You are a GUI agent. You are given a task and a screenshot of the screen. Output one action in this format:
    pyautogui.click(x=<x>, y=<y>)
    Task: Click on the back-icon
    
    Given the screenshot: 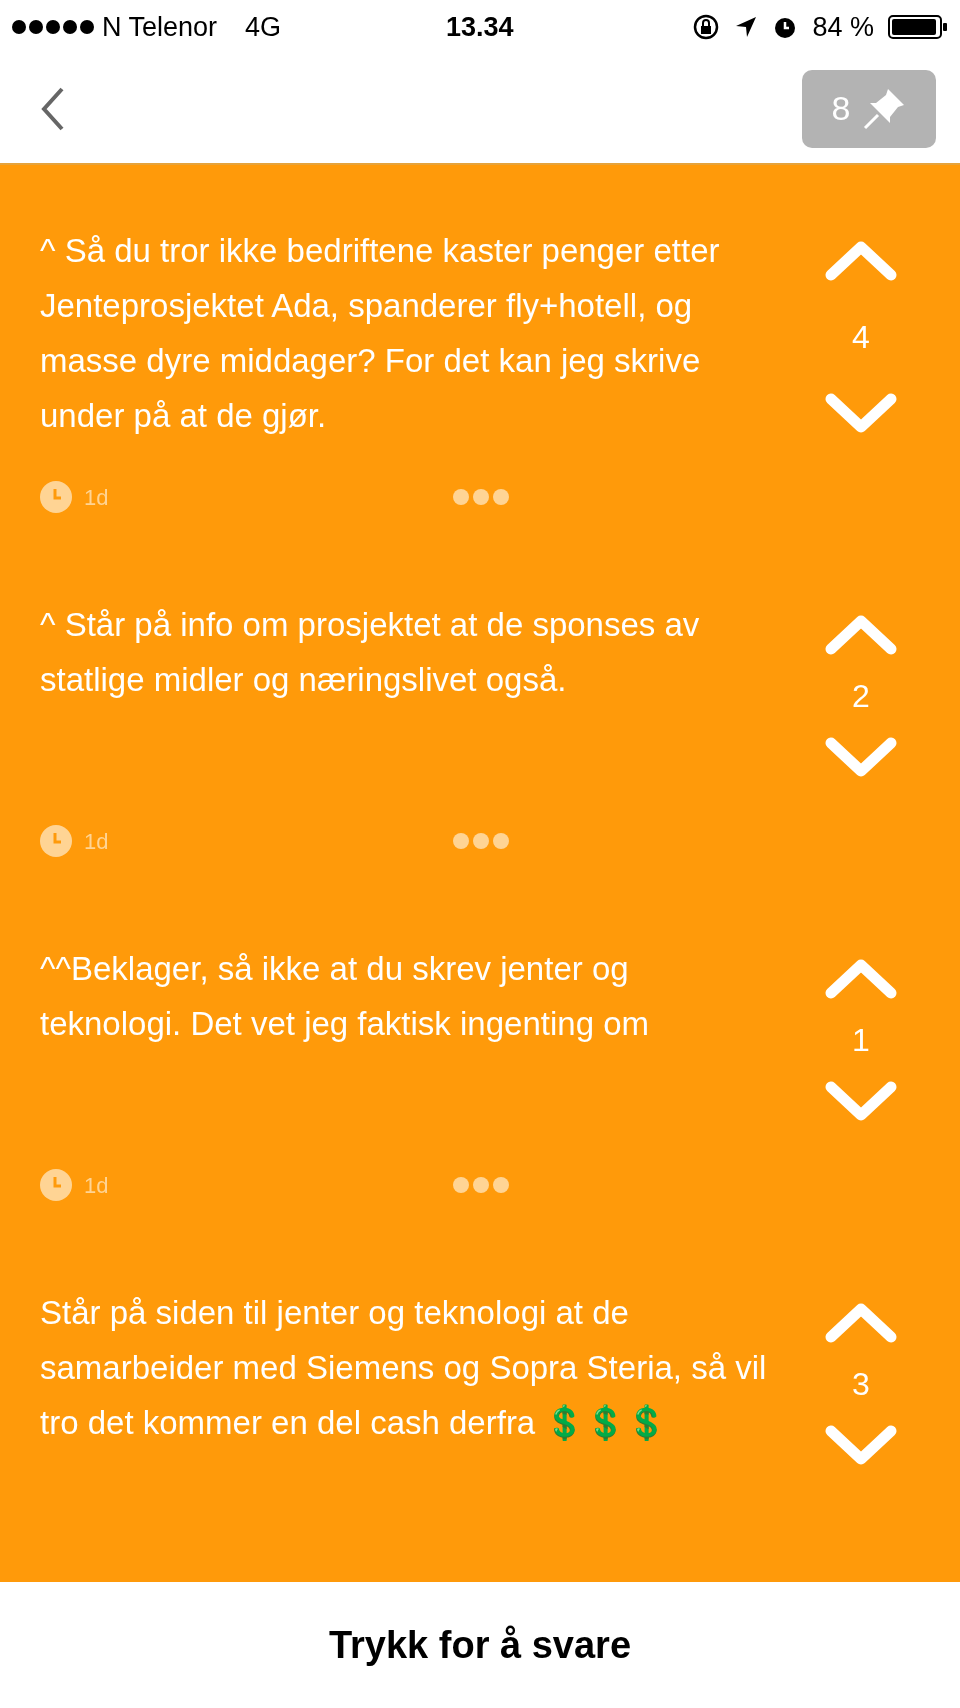 What is the action you would take?
    pyautogui.click(x=53, y=108)
    